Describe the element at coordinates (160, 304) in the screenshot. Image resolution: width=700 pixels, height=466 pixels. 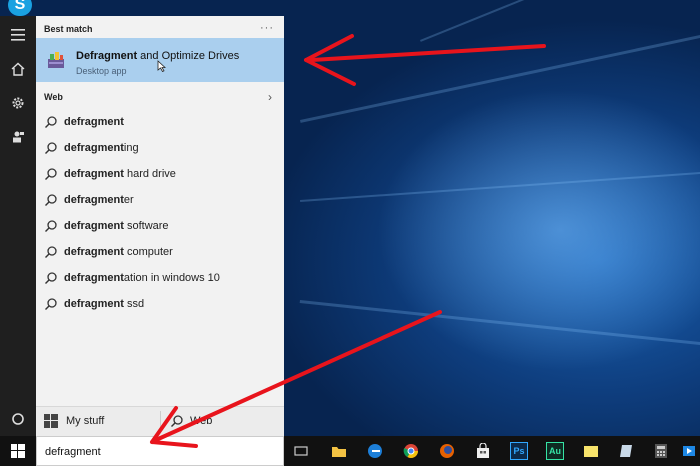
I see `web-suggestion: defragment ssd` at that location.